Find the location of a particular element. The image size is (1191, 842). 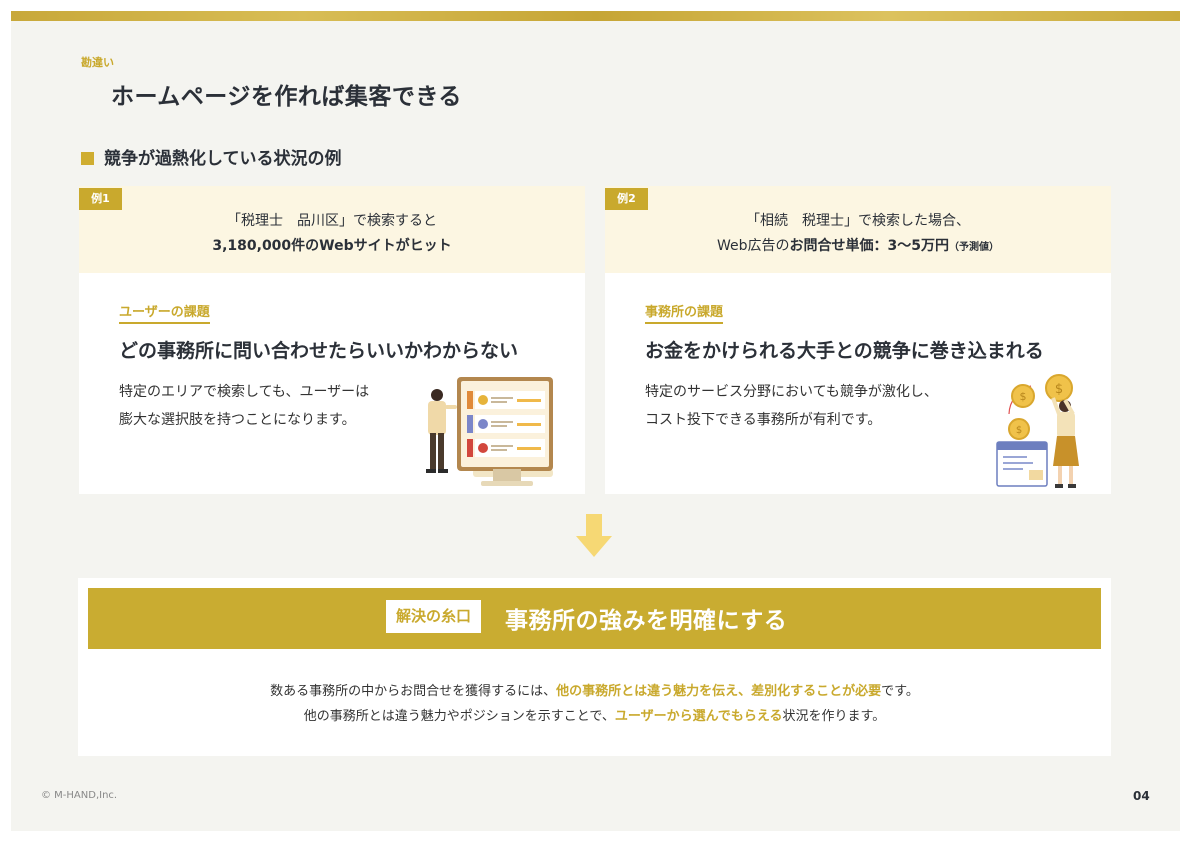

user-issue-label: ユーザーの課題 is located at coordinates (164, 312).